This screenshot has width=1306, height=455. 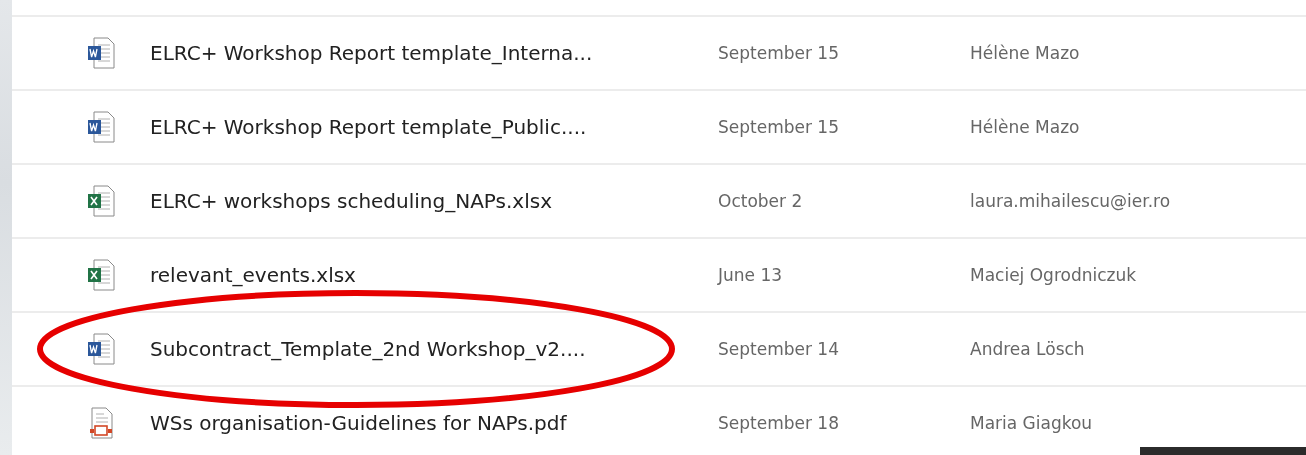 What do you see at coordinates (1053, 275) in the screenshot?
I see `author-name: Maciej Ogrodniczuk` at bounding box center [1053, 275].